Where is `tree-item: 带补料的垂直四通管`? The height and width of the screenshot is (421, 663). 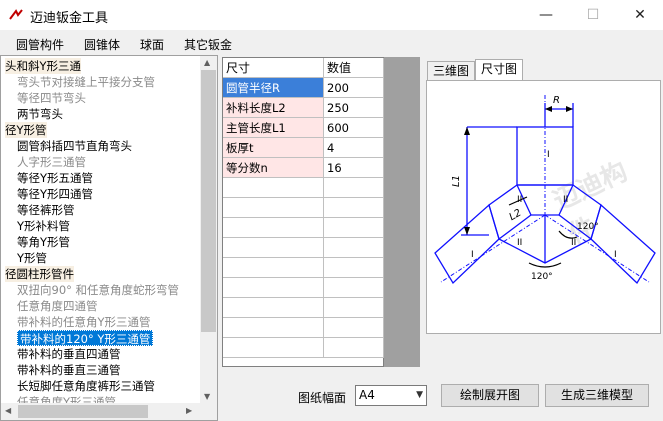 tree-item: 带补料的垂直四通管 is located at coordinates (69, 354).